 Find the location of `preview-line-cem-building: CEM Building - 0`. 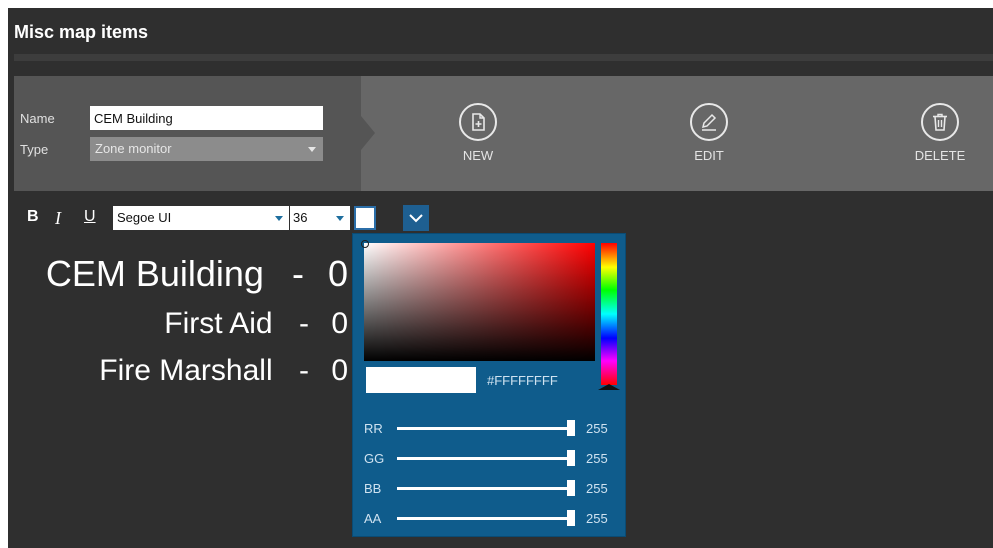

preview-line-cem-building: CEM Building - 0 is located at coordinates (197, 274).